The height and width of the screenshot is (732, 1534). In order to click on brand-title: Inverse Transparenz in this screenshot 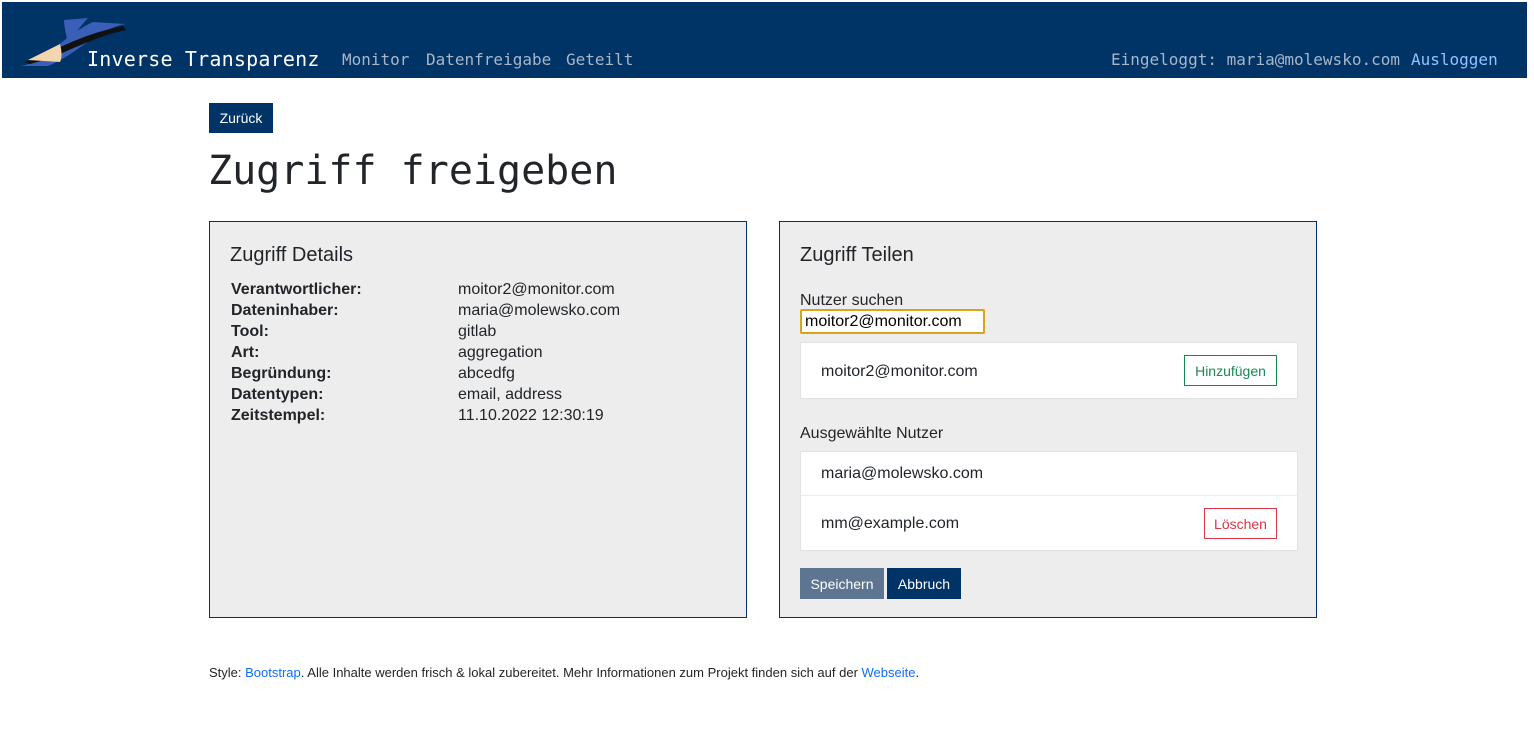, I will do `click(203, 59)`.